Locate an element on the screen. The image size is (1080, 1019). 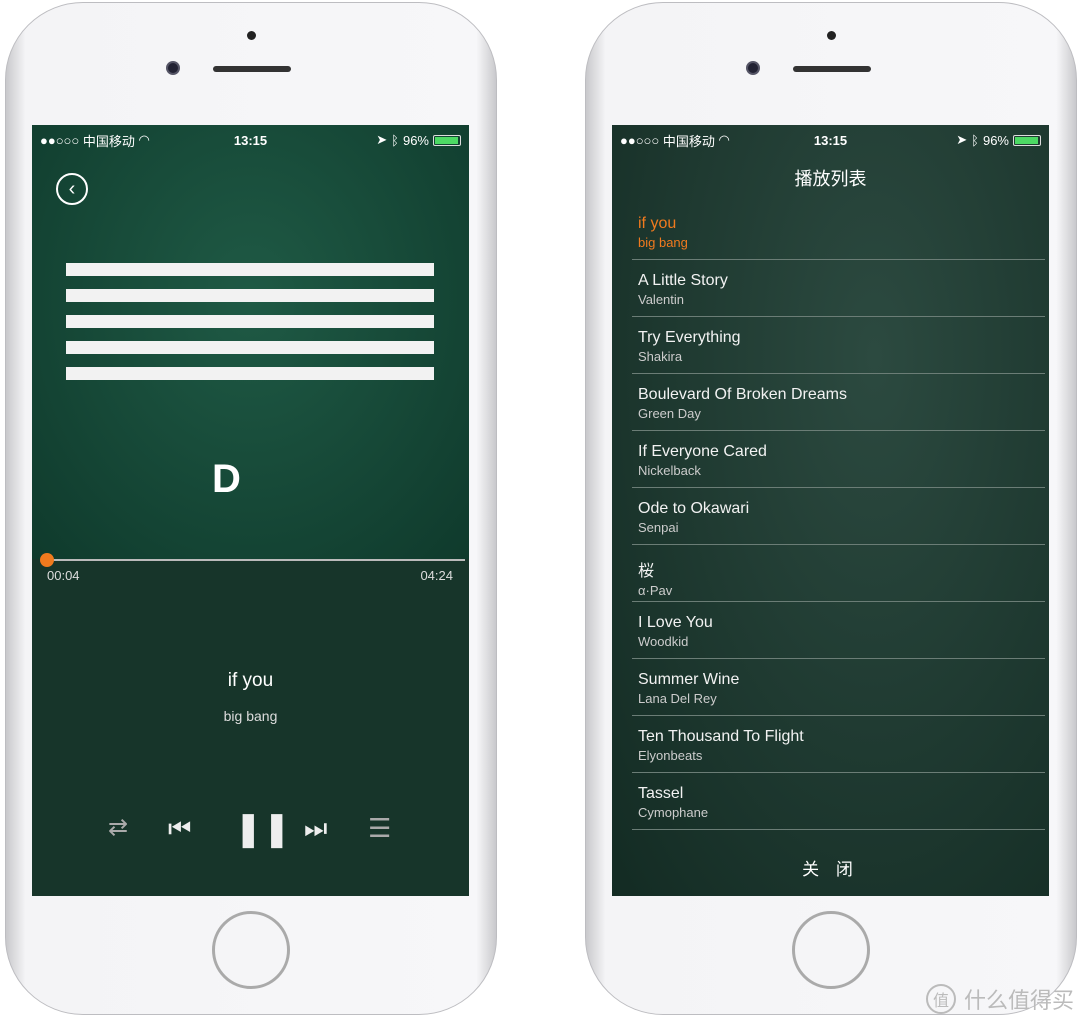
track-name: A Little Story is located at coordinates (683, 280).